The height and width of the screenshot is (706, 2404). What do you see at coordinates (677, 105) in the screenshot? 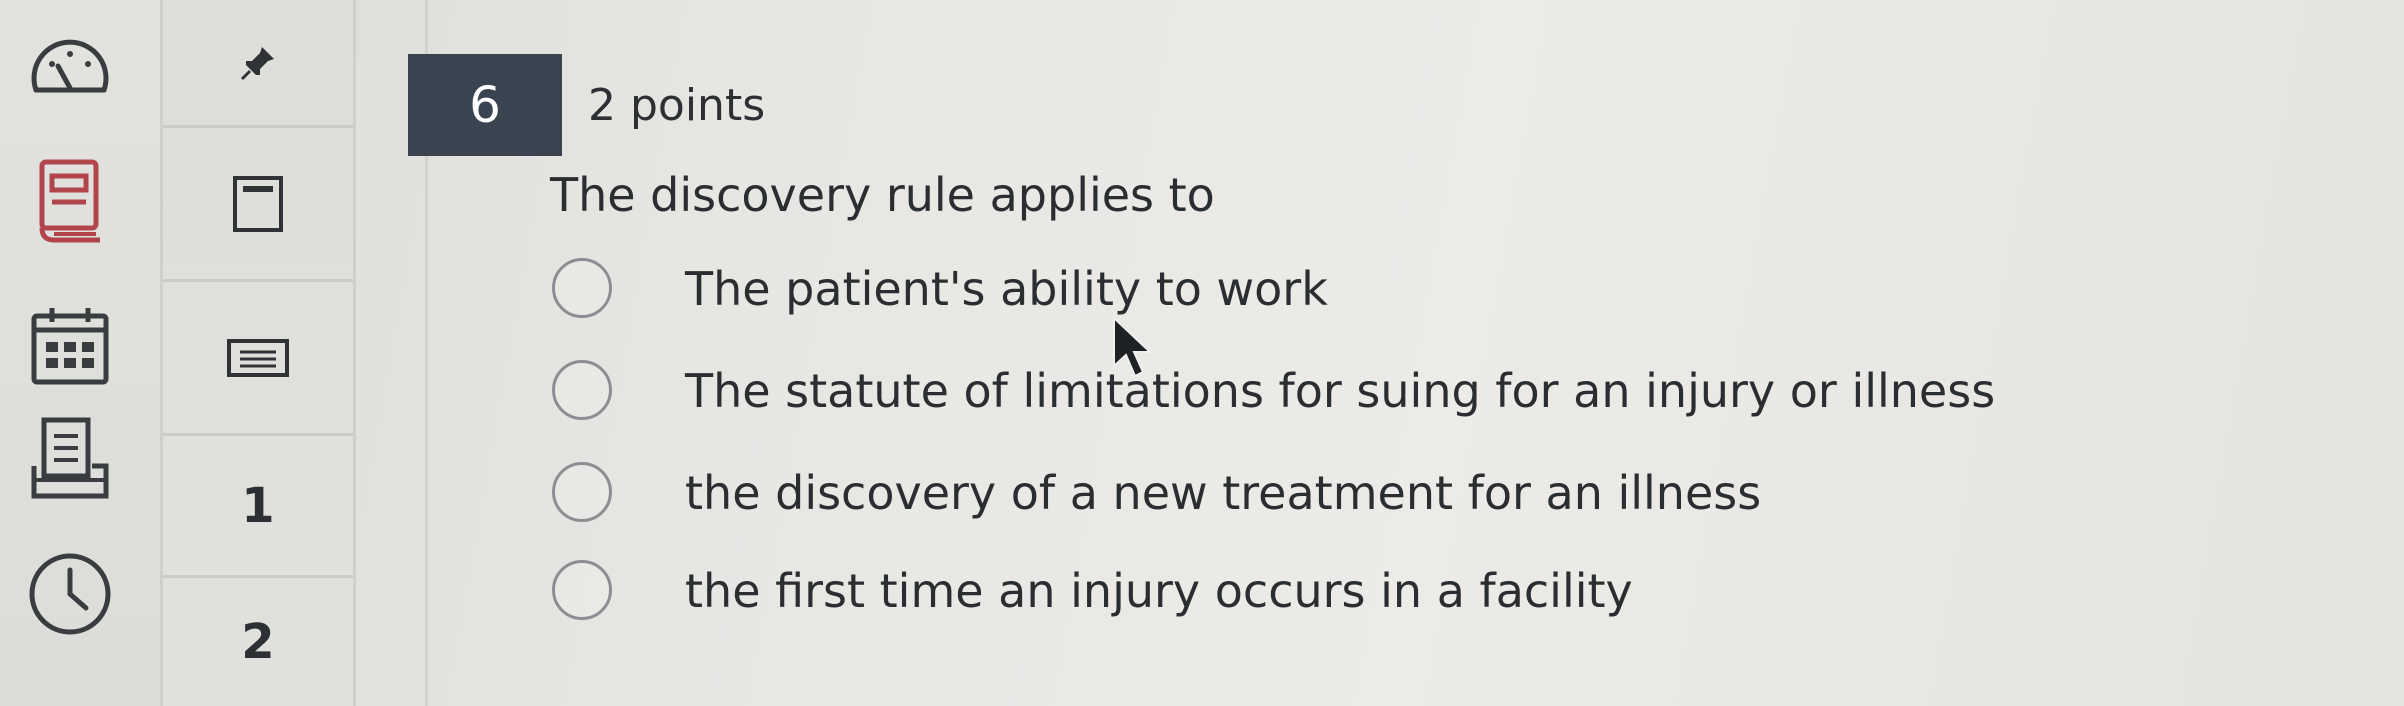
I see `question-points: 2 points` at bounding box center [677, 105].